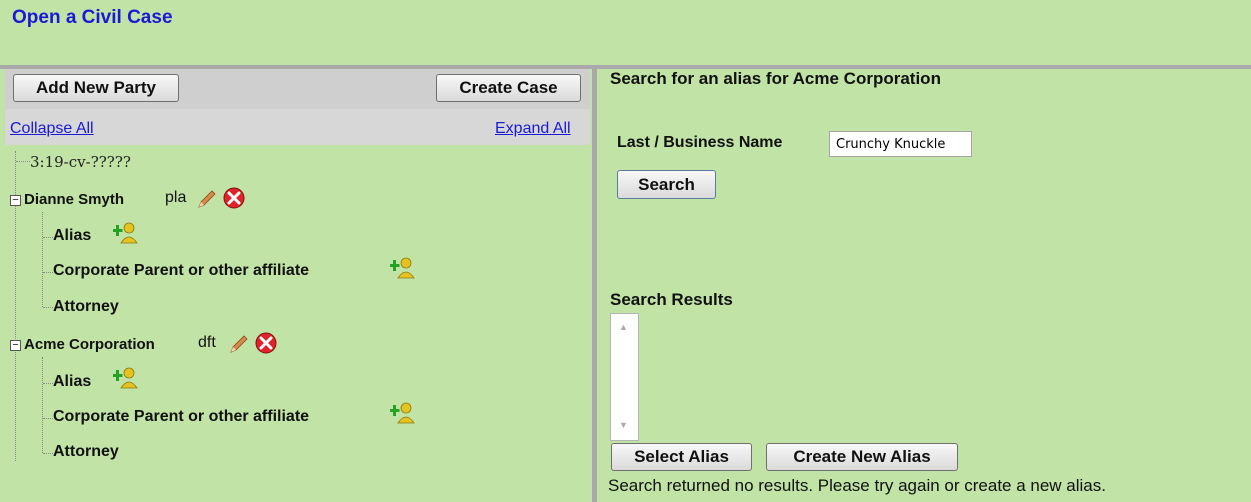 The image size is (1251, 502). I want to click on scroll-down-icon: ▼, so click(623, 425).